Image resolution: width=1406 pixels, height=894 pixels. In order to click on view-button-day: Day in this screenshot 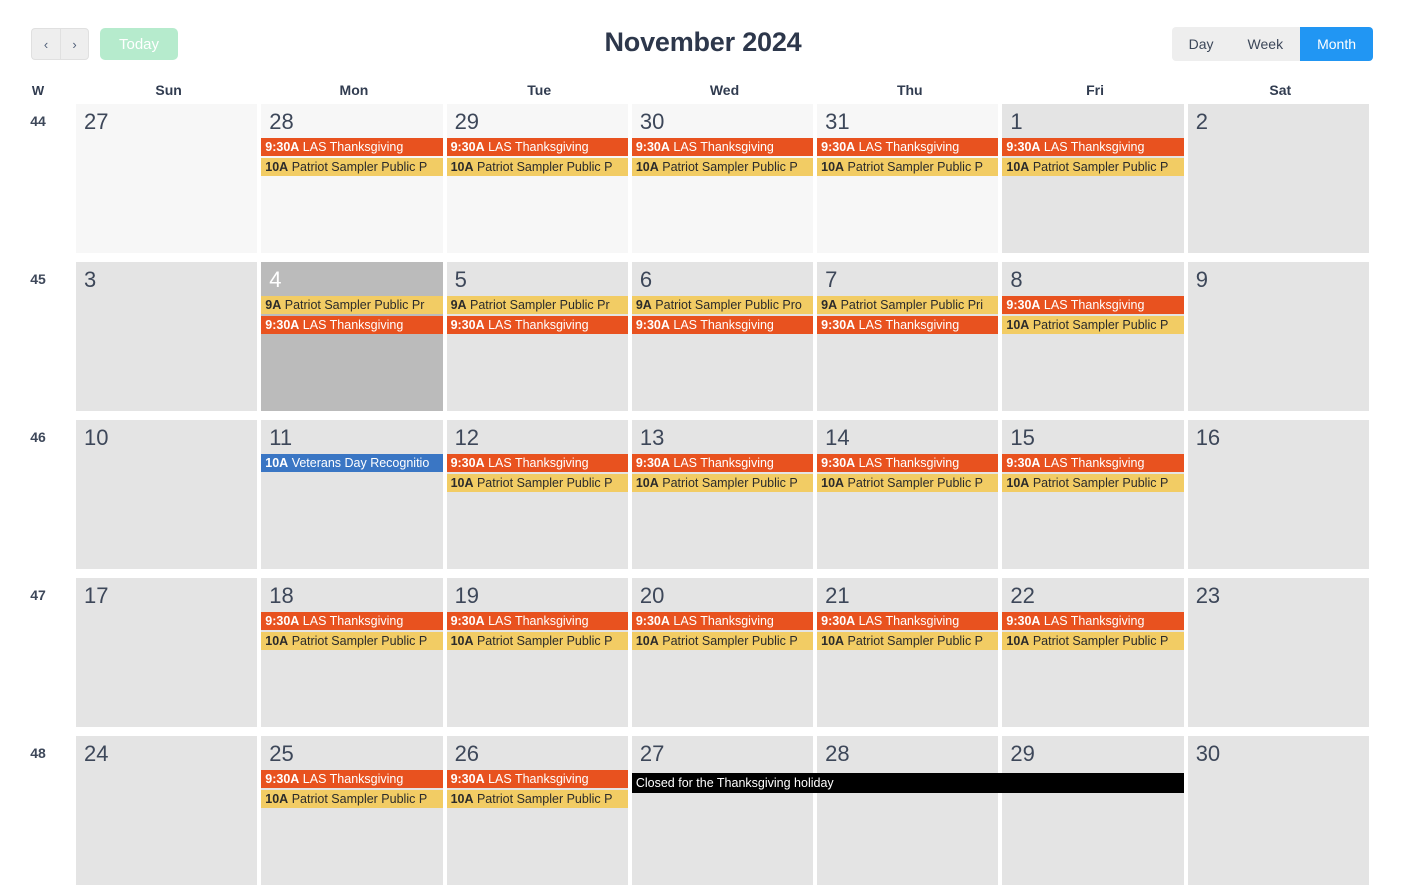, I will do `click(1201, 44)`.